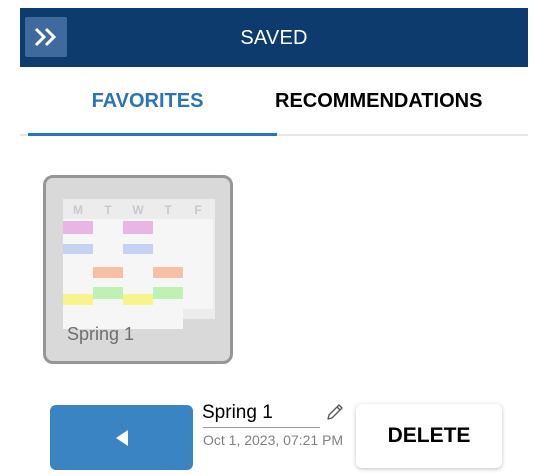 The image size is (534, 476). What do you see at coordinates (147, 101) in the screenshot?
I see `tab-favorites: FAVORITES` at bounding box center [147, 101].